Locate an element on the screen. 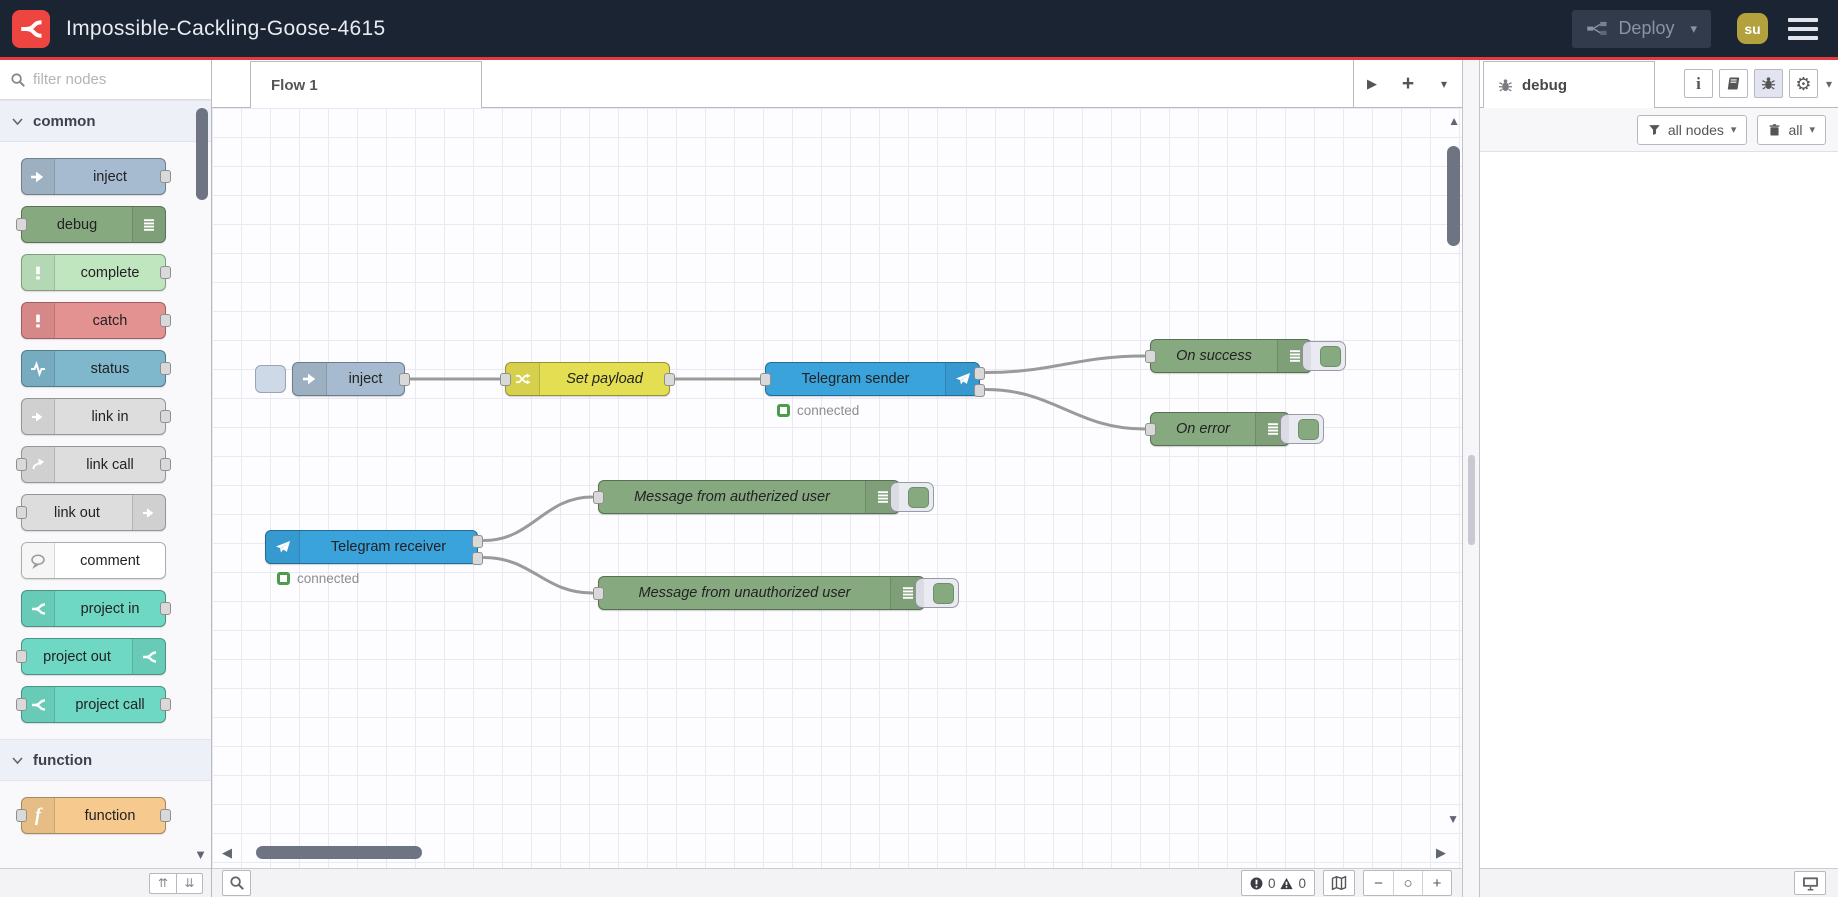 The width and height of the screenshot is (1838, 897). deploy-options-chevron-icon: ▾ is located at coordinates (1693, 29).